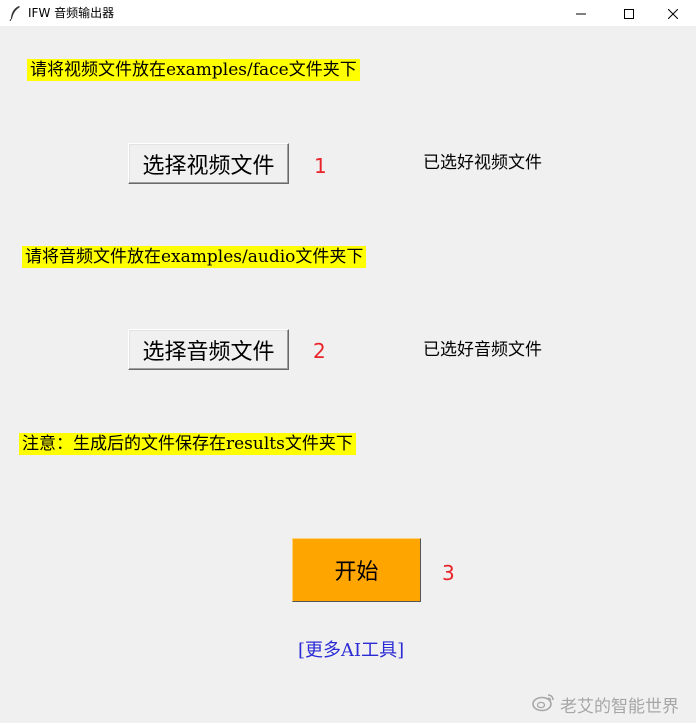 This screenshot has width=696, height=723. I want to click on output-notice-label: 注意：生成后的文件保存在results文件夹下, so click(187, 444).